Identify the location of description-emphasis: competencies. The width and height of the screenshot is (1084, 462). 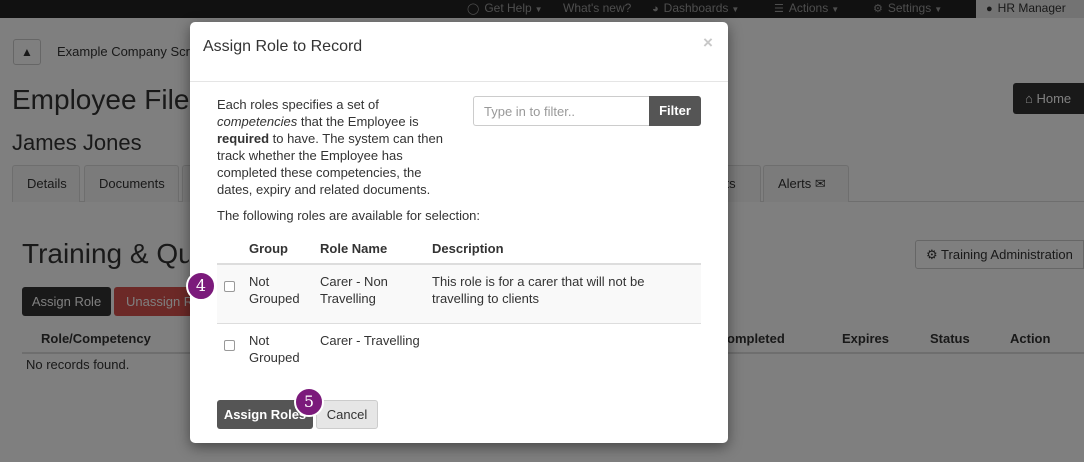
(257, 121).